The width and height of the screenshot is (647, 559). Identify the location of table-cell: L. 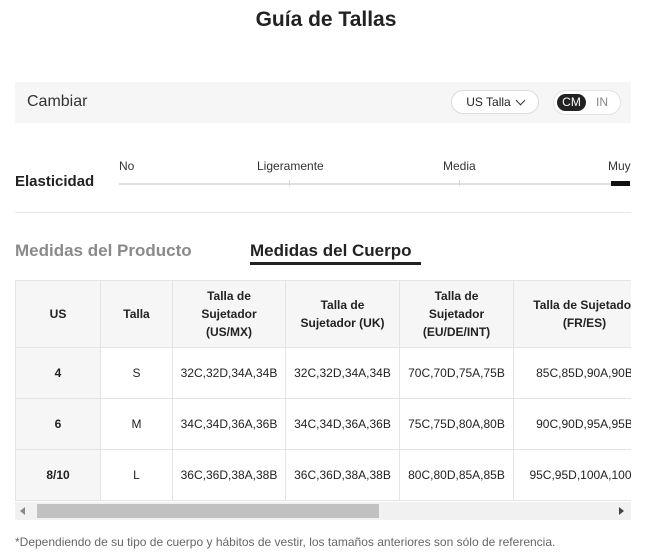
(136, 475).